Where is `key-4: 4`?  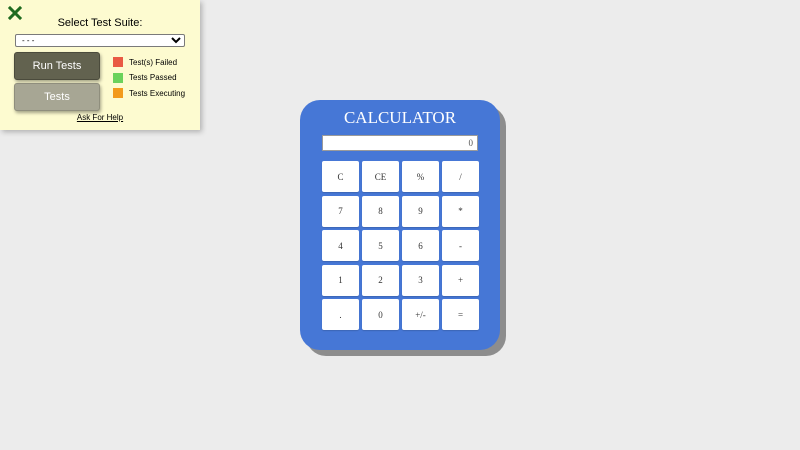 key-4: 4 is located at coordinates (340, 245).